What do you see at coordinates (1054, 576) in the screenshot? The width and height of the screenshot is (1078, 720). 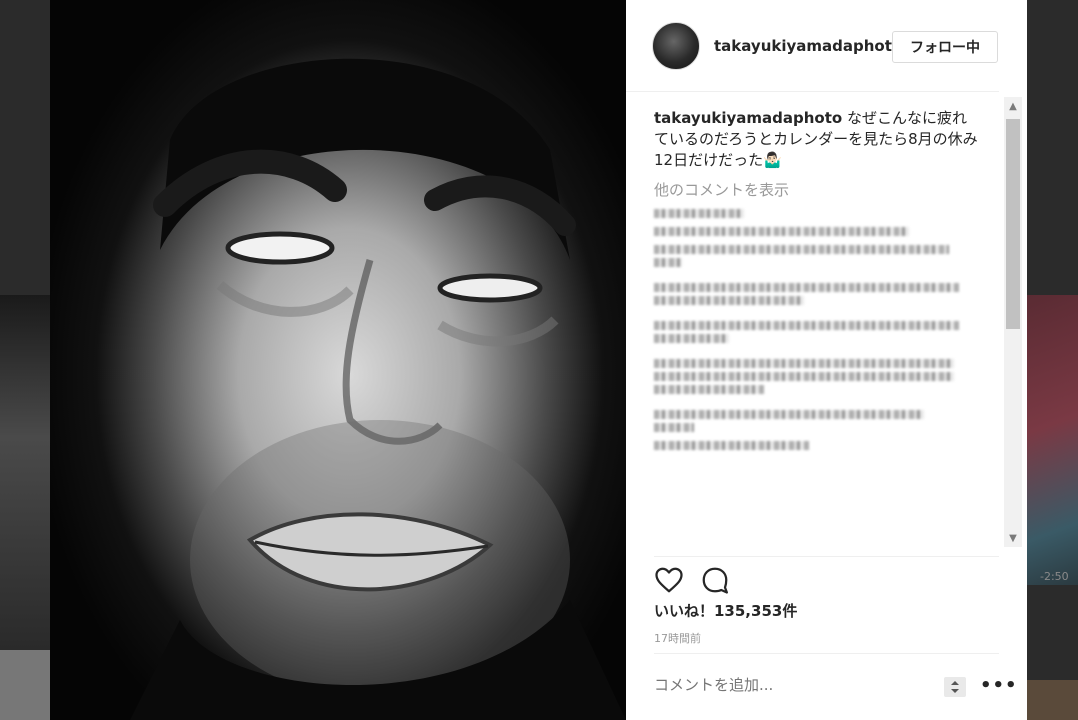 I see `background-video-time: -2:50` at bounding box center [1054, 576].